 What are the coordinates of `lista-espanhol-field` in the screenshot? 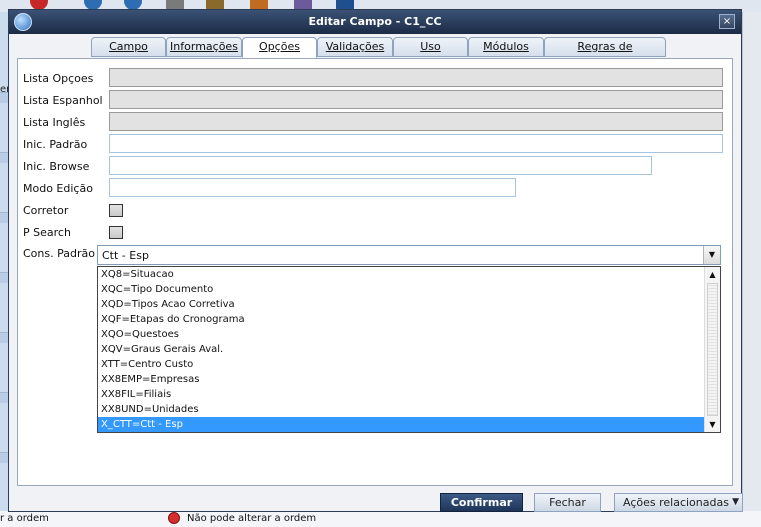 It's located at (416, 99).